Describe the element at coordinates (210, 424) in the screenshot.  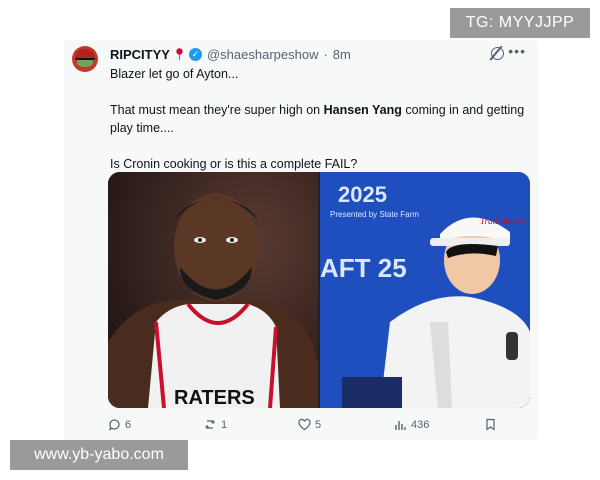
I see `repost-icon` at that location.